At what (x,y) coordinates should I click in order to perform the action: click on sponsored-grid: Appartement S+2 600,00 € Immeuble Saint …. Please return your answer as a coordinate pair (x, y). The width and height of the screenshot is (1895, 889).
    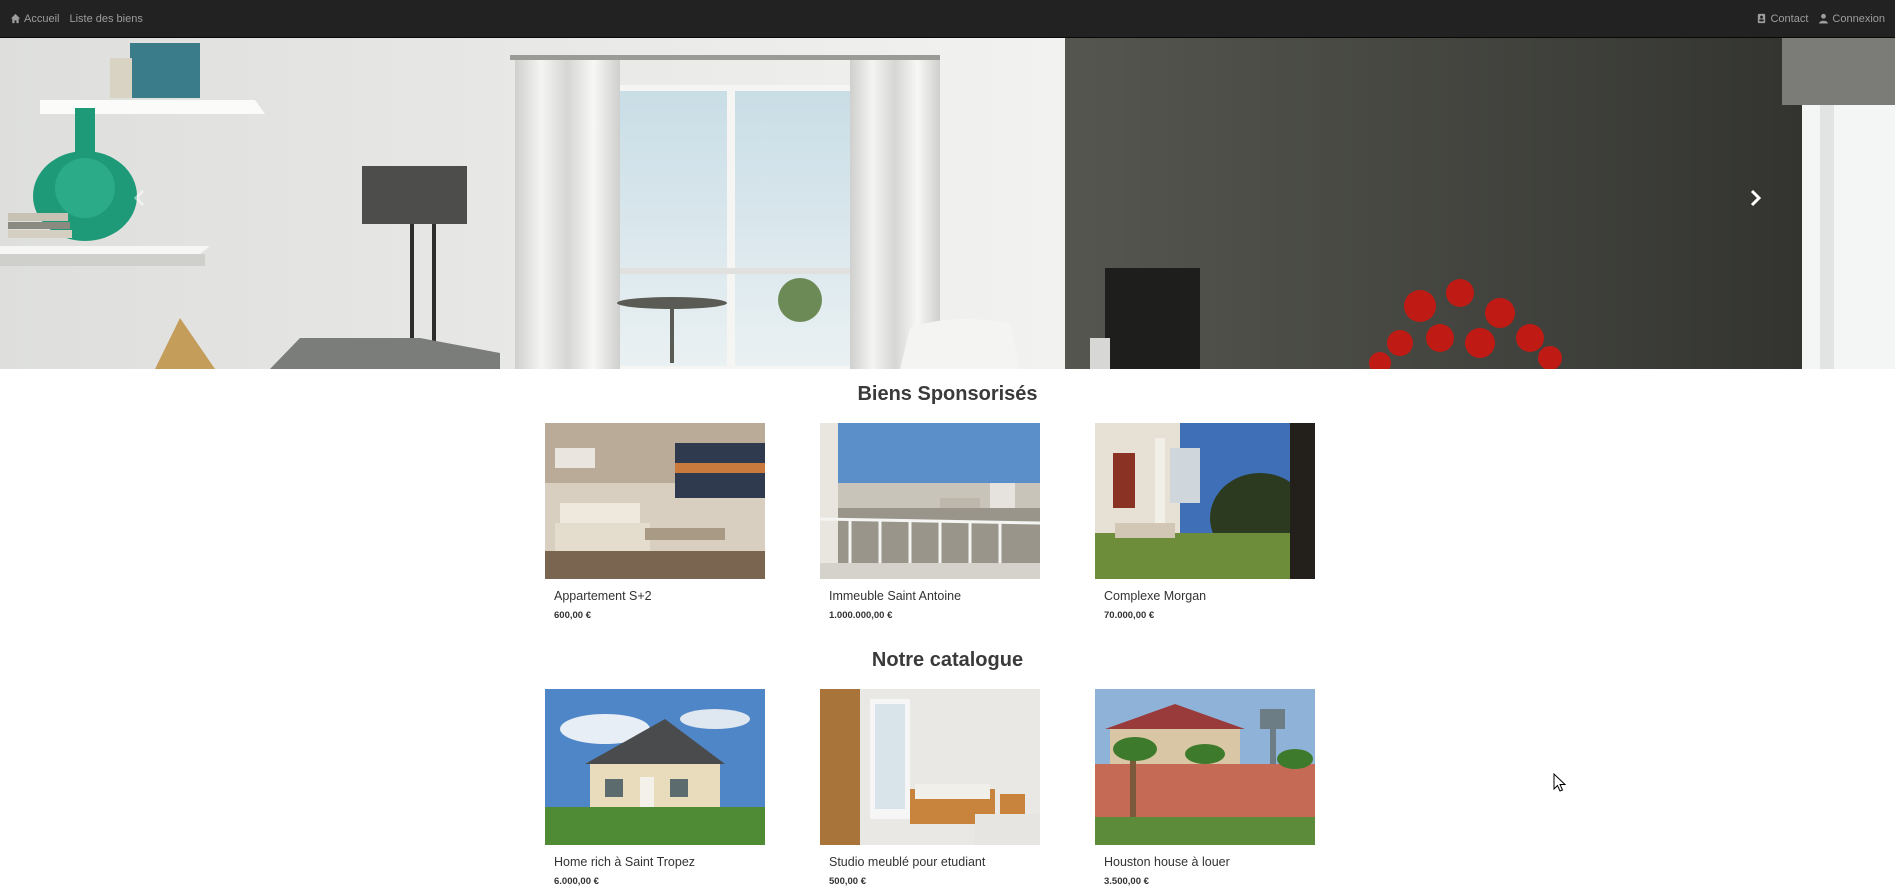
    Looking at the image, I should click on (952, 522).